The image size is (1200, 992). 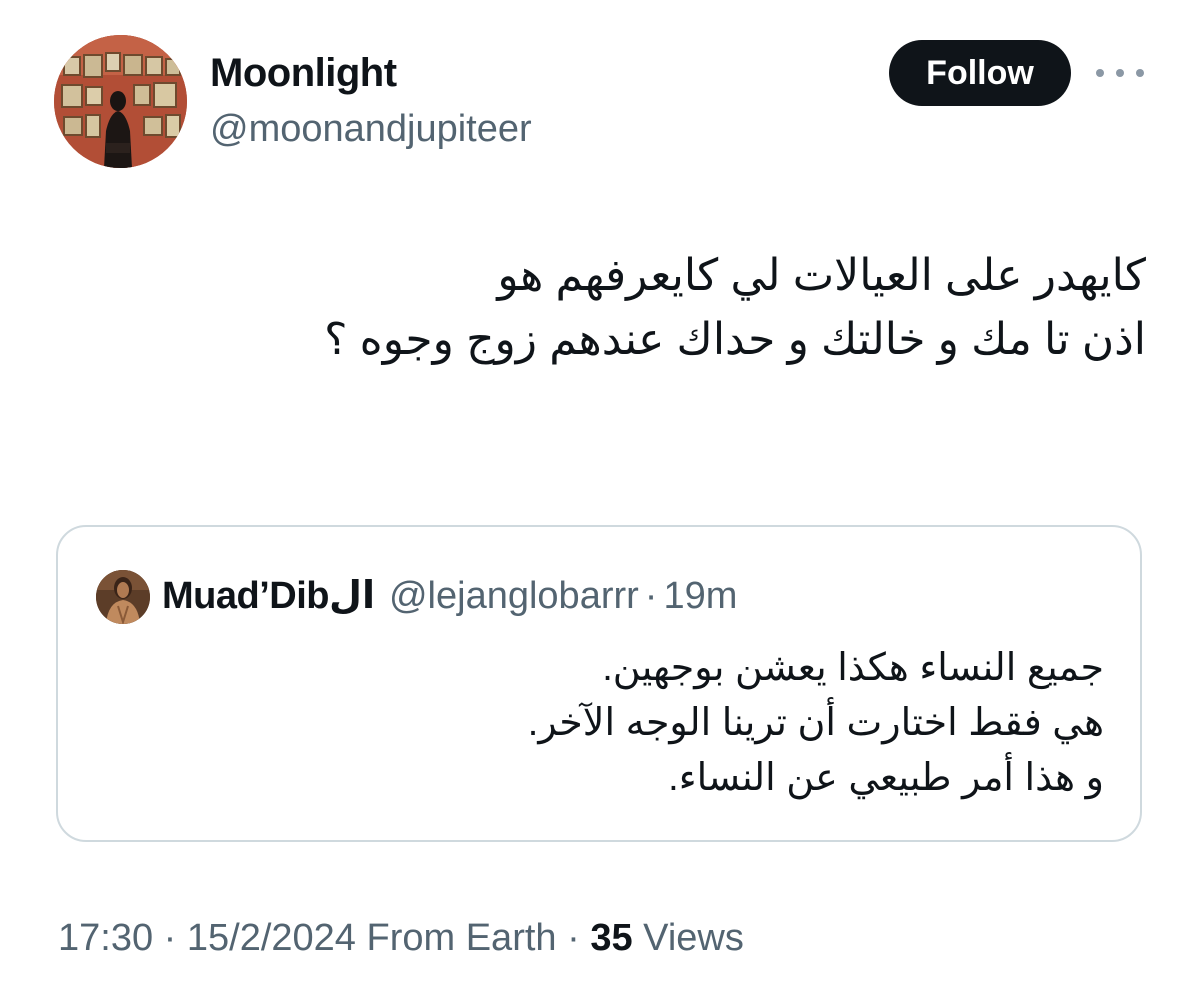 What do you see at coordinates (371, 129) in the screenshot?
I see `author-handle: @moonandjupiteer` at bounding box center [371, 129].